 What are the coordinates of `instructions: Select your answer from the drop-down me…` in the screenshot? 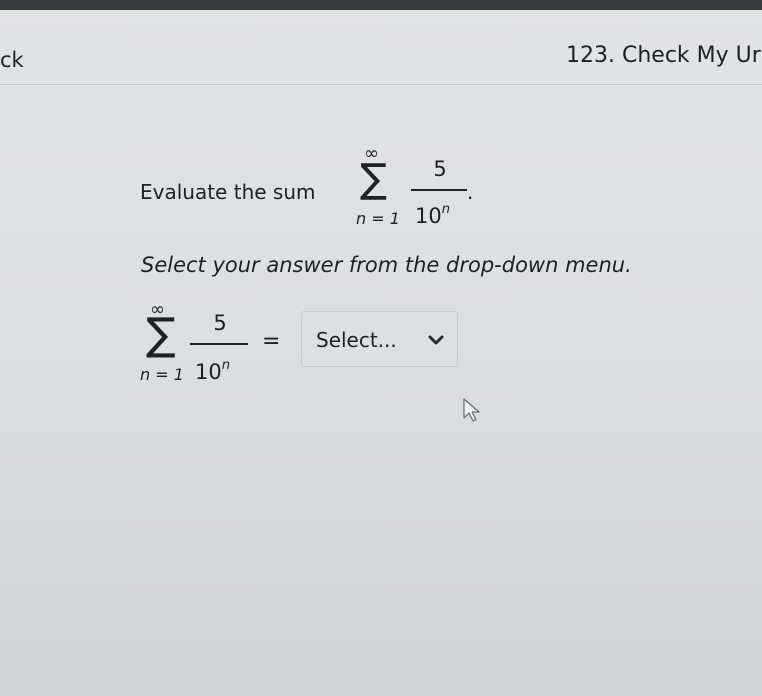 It's located at (386, 265).